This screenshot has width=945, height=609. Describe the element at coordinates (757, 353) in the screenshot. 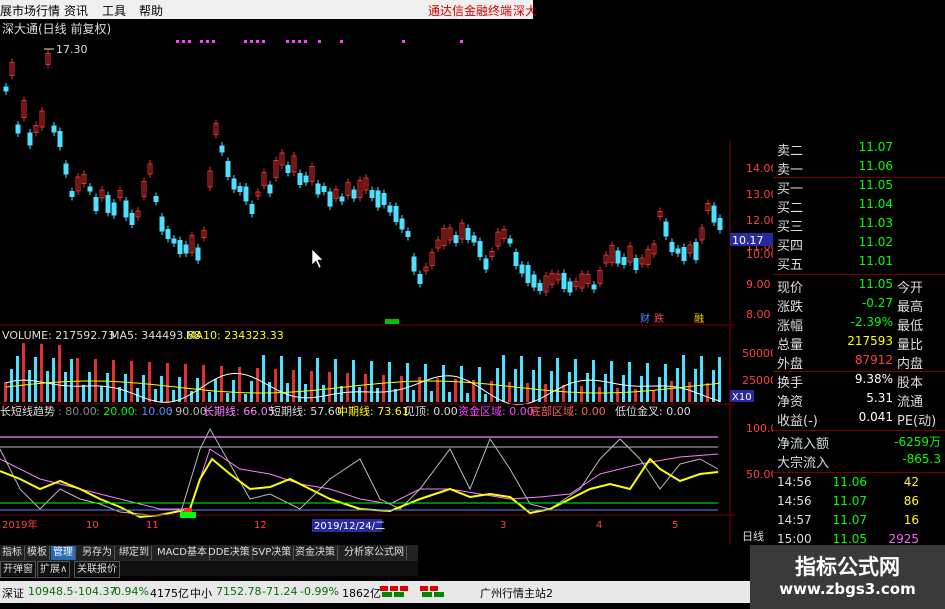

I see `volume-tick: 50000` at that location.